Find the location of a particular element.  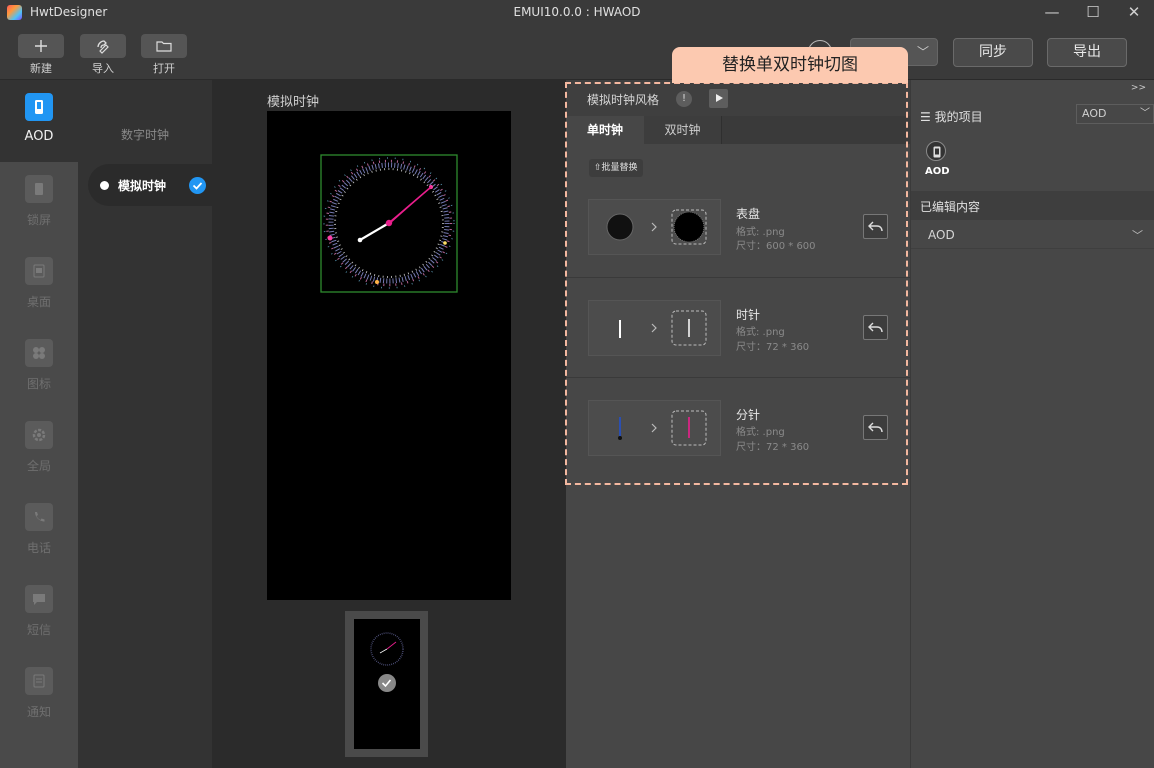

nav-item-notification: 通知 is located at coordinates (39, 695).